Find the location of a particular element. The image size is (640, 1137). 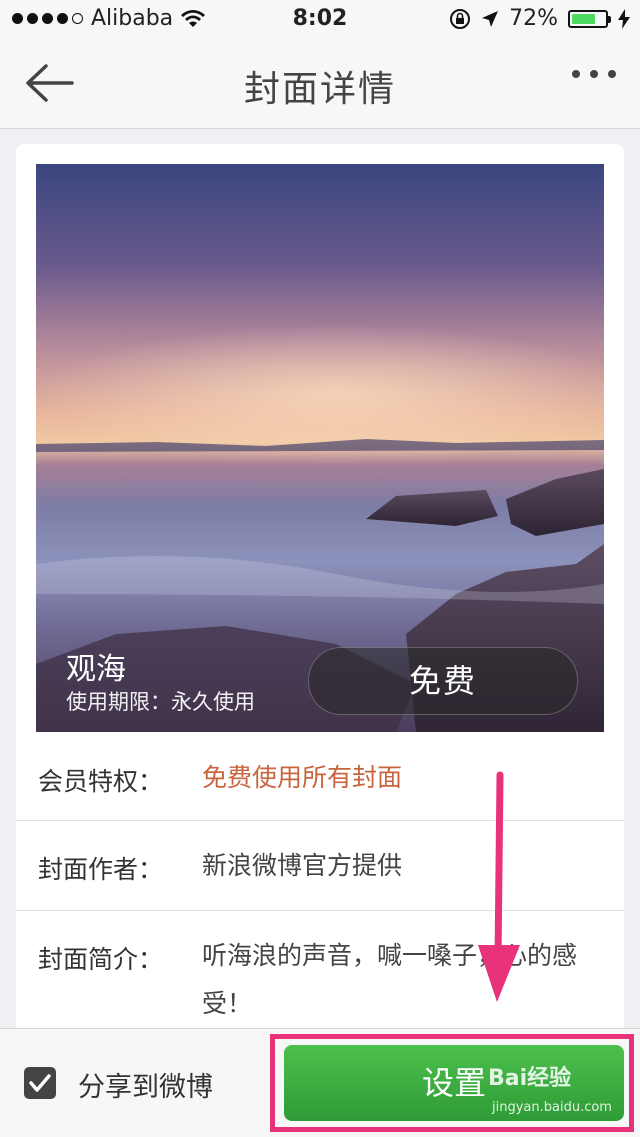

member-privilege-label: 会员特权： is located at coordinates (101, 781).